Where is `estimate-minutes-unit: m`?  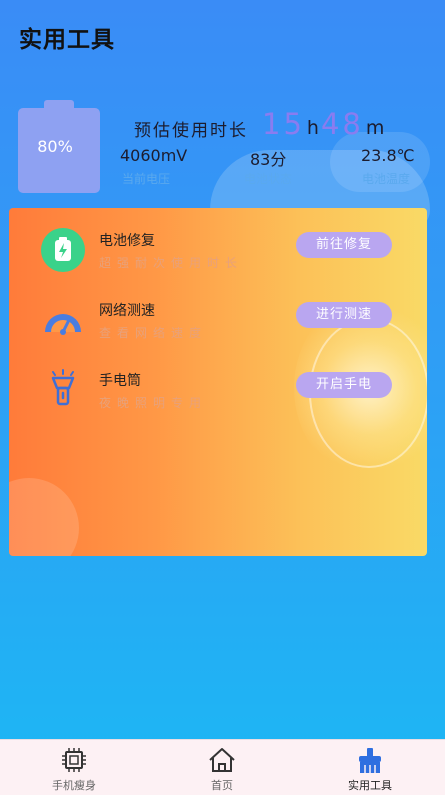
estimate-minutes-unit: m is located at coordinates (375, 128).